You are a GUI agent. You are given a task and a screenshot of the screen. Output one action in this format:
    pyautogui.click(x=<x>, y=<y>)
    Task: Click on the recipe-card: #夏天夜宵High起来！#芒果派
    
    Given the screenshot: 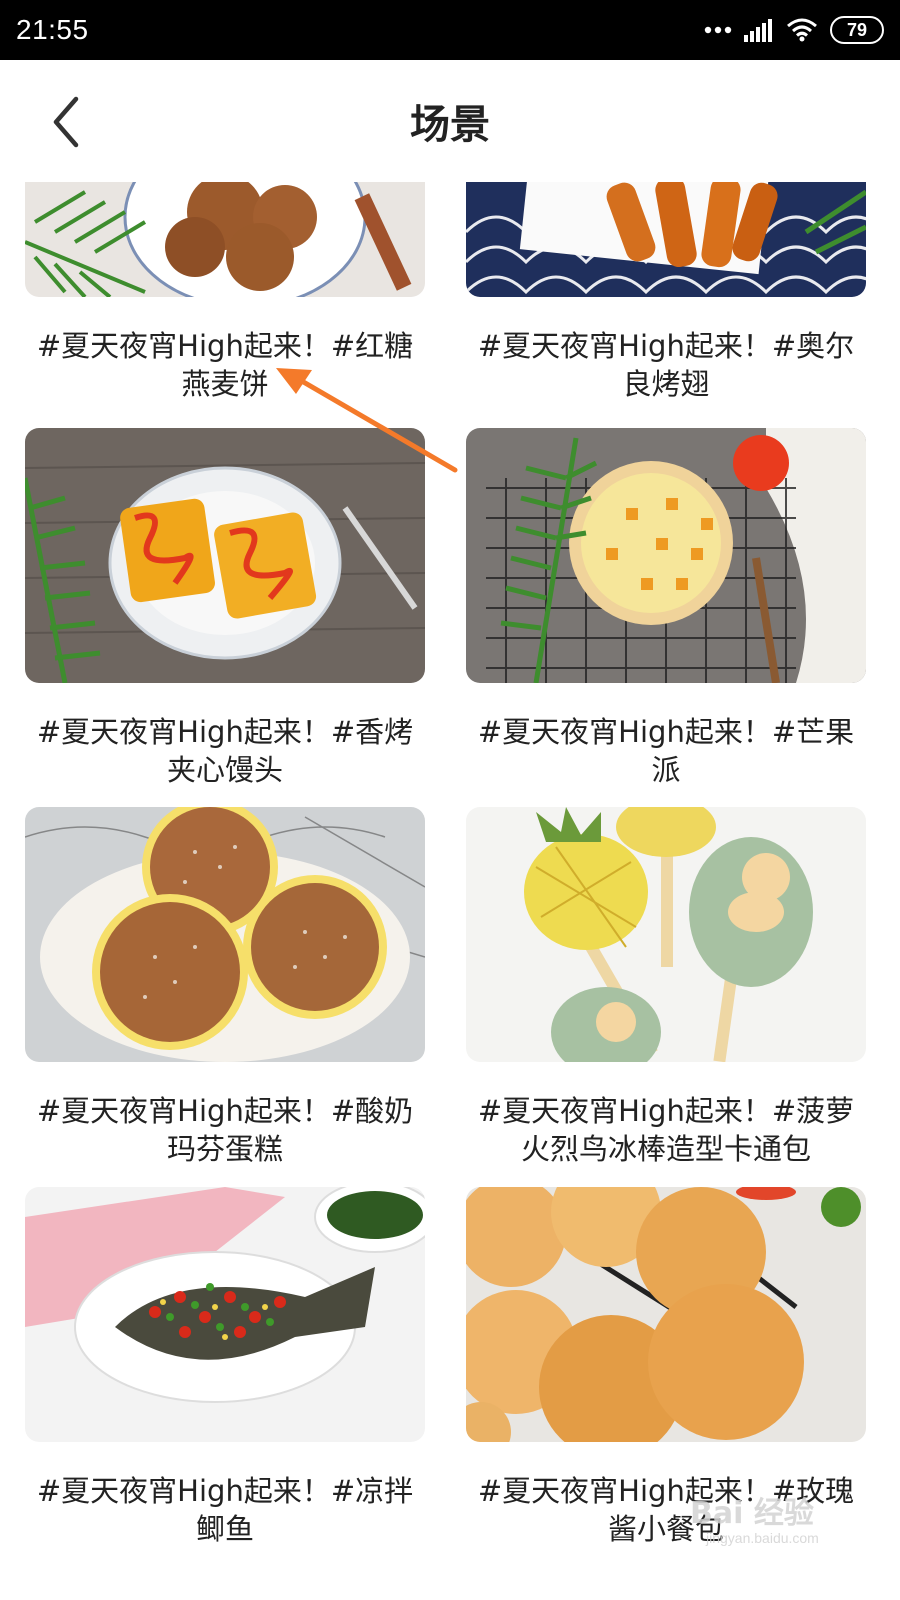 What is the action you would take?
    pyautogui.click(x=666, y=608)
    